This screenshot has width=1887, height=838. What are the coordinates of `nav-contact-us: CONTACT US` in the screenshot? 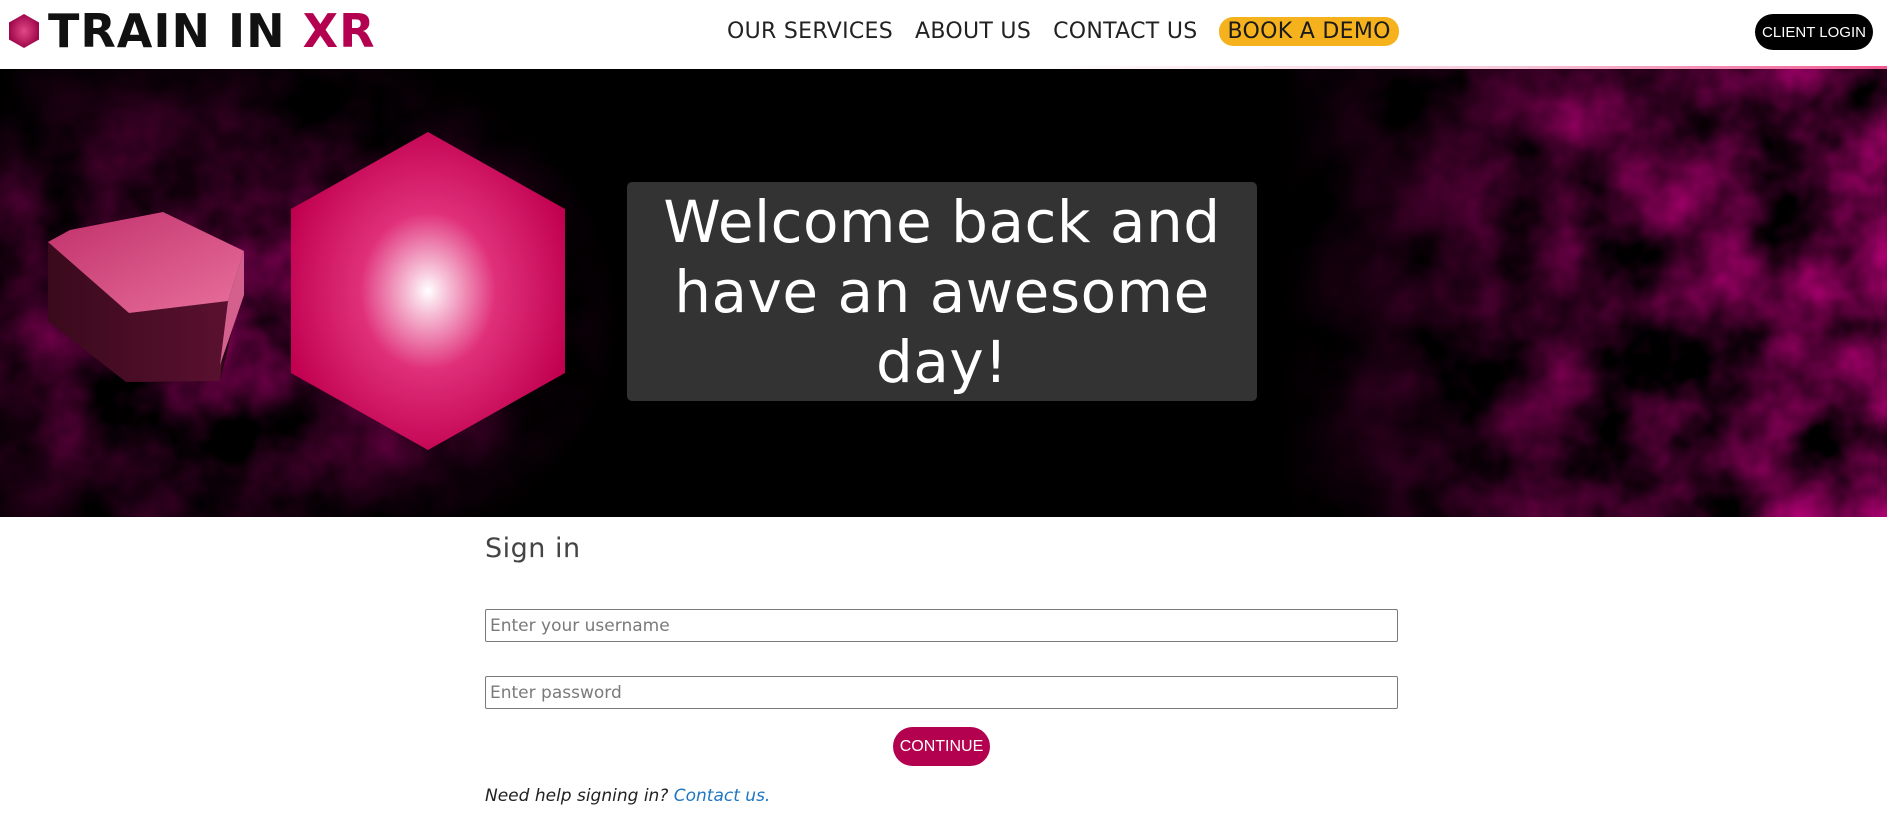 It's located at (1125, 31).